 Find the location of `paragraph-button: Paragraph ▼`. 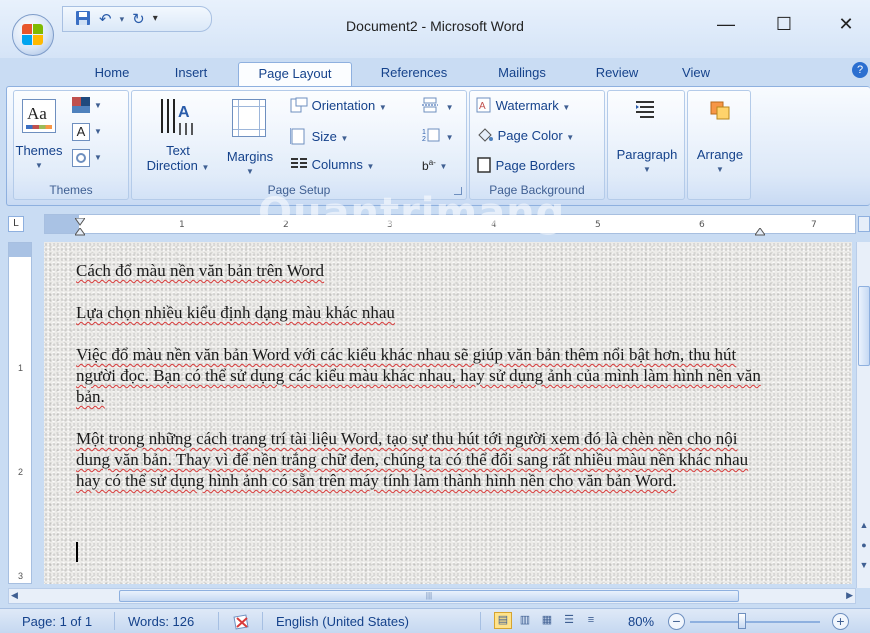

paragraph-button: Paragraph ▼ is located at coordinates (647, 162).